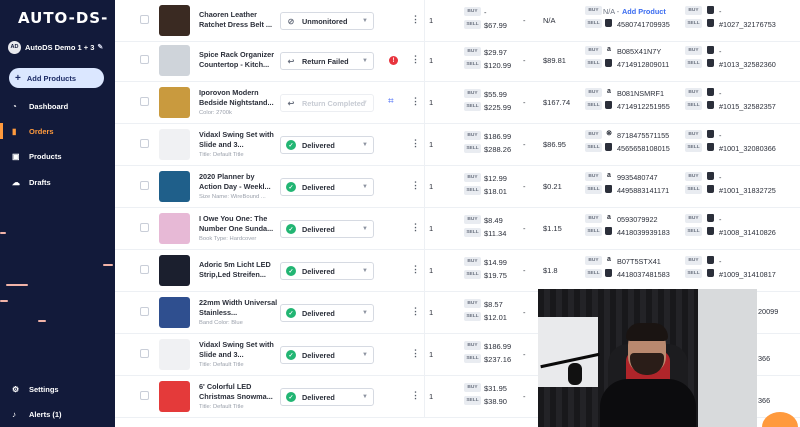 This screenshot has width=800, height=427. Describe the element at coordinates (643, 190) in the screenshot. I see `sell-sku: 4495883141171` at that location.